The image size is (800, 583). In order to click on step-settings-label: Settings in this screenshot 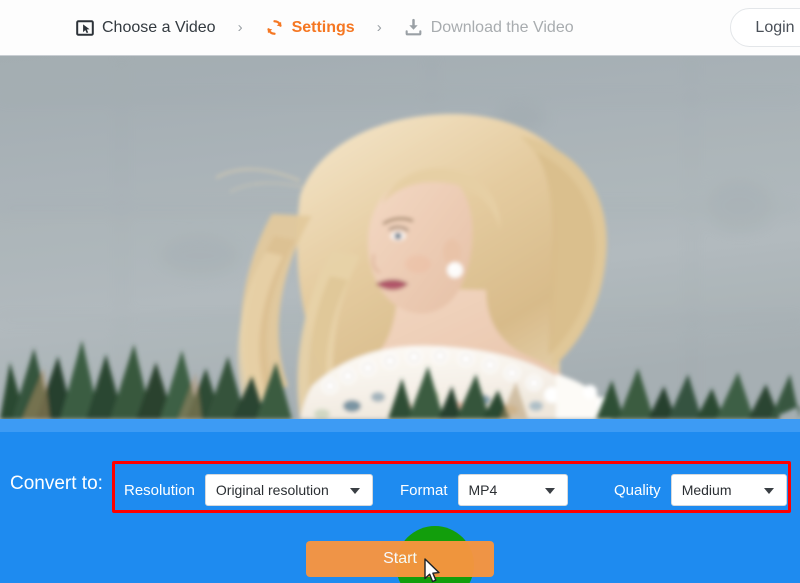, I will do `click(323, 27)`.